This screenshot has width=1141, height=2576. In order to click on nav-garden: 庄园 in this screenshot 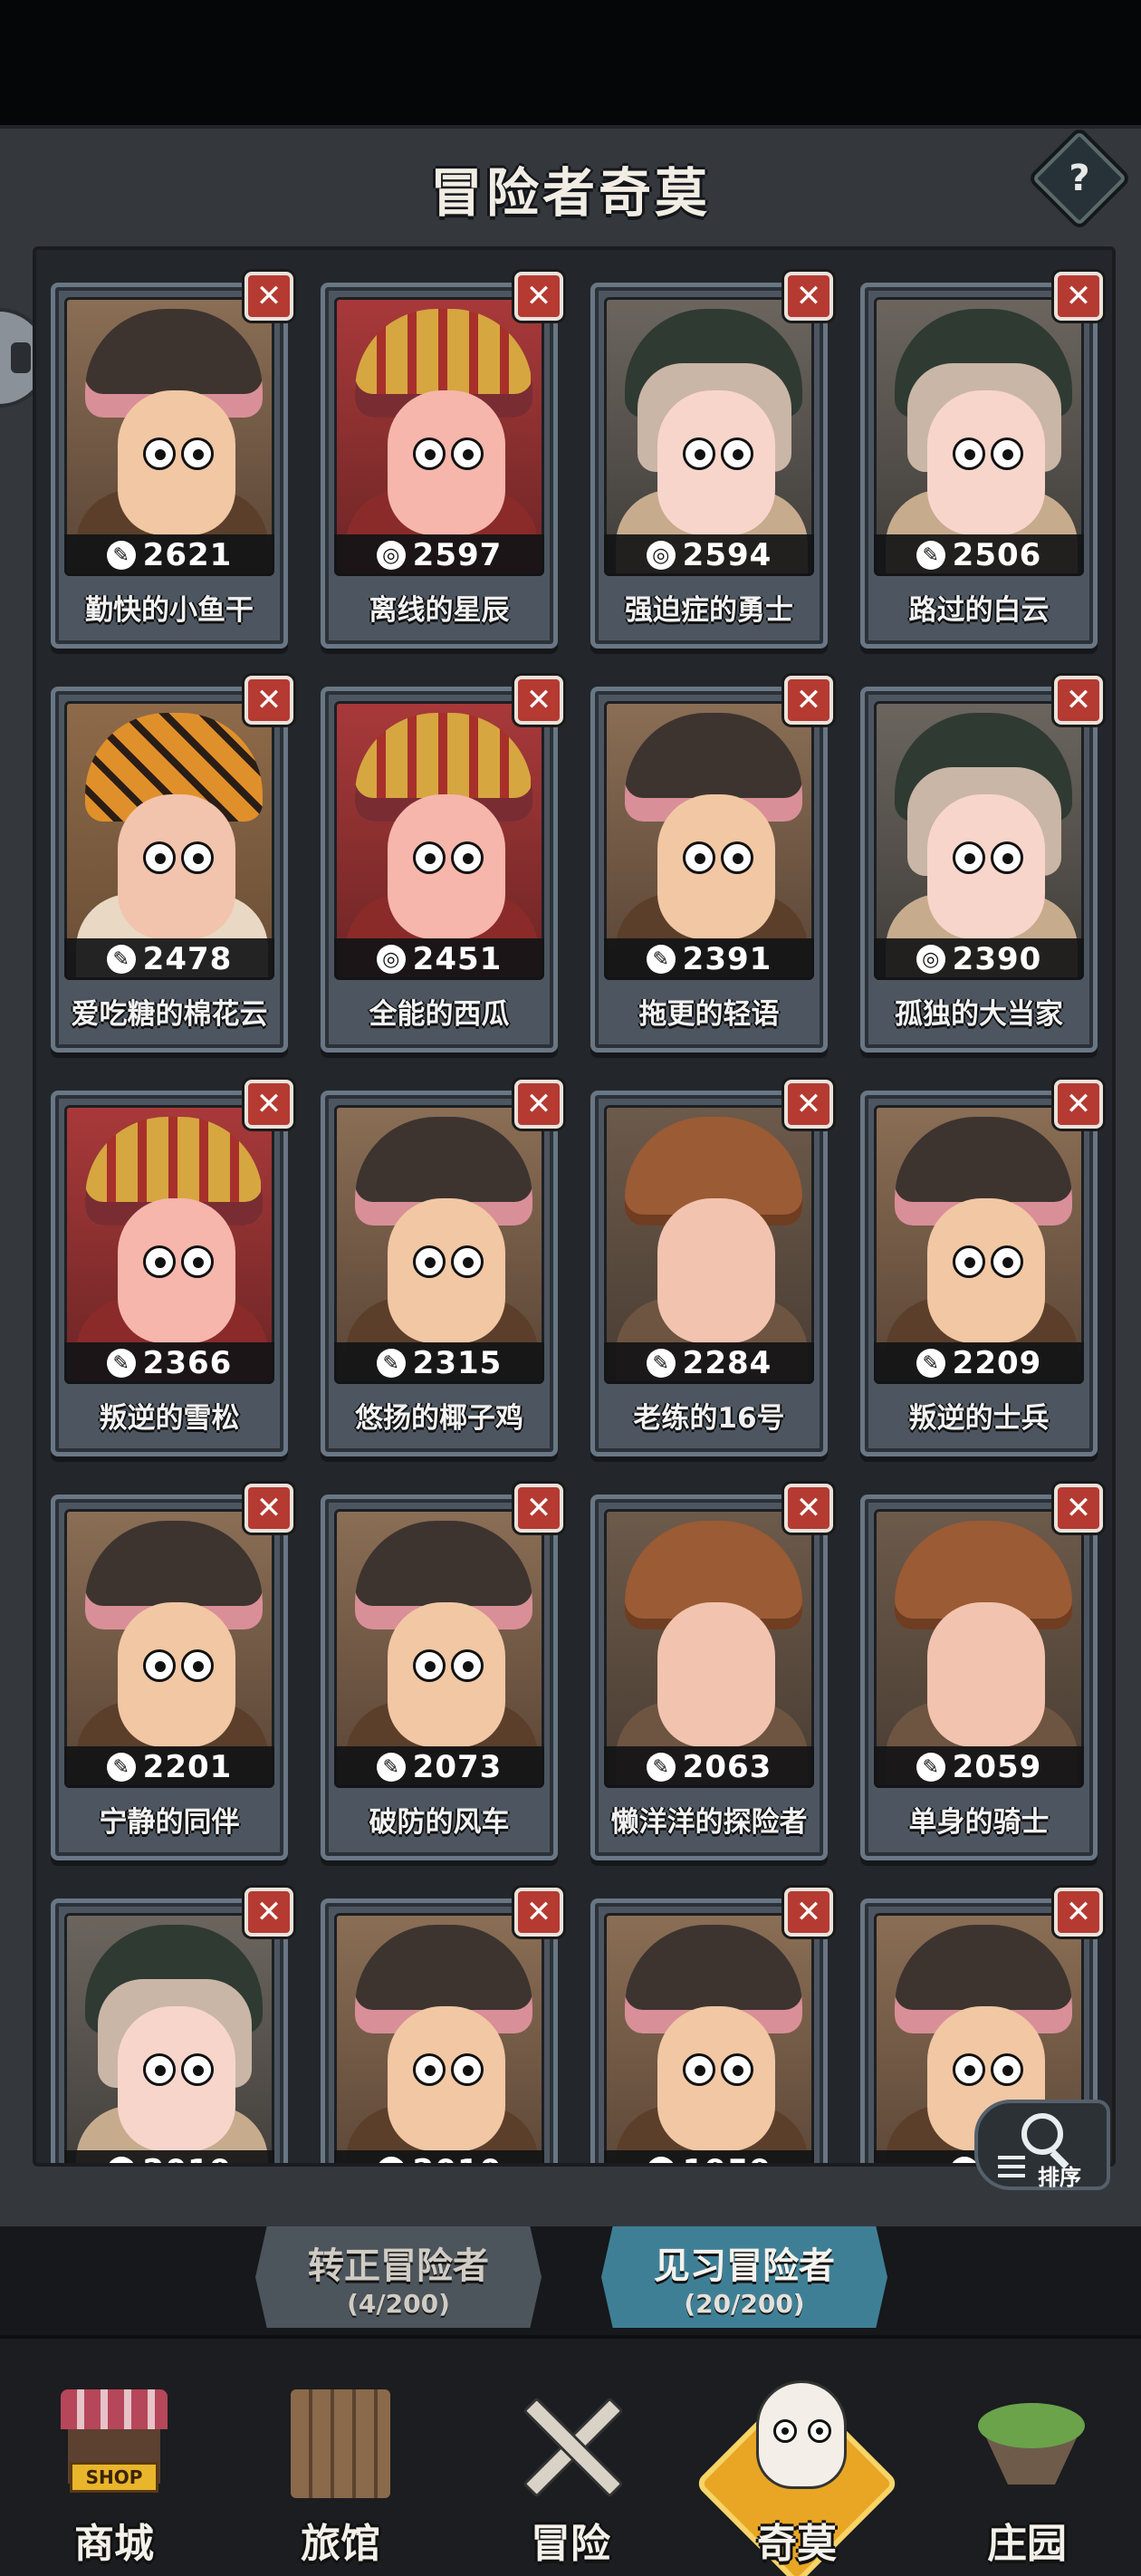, I will do `click(1026, 2474)`.